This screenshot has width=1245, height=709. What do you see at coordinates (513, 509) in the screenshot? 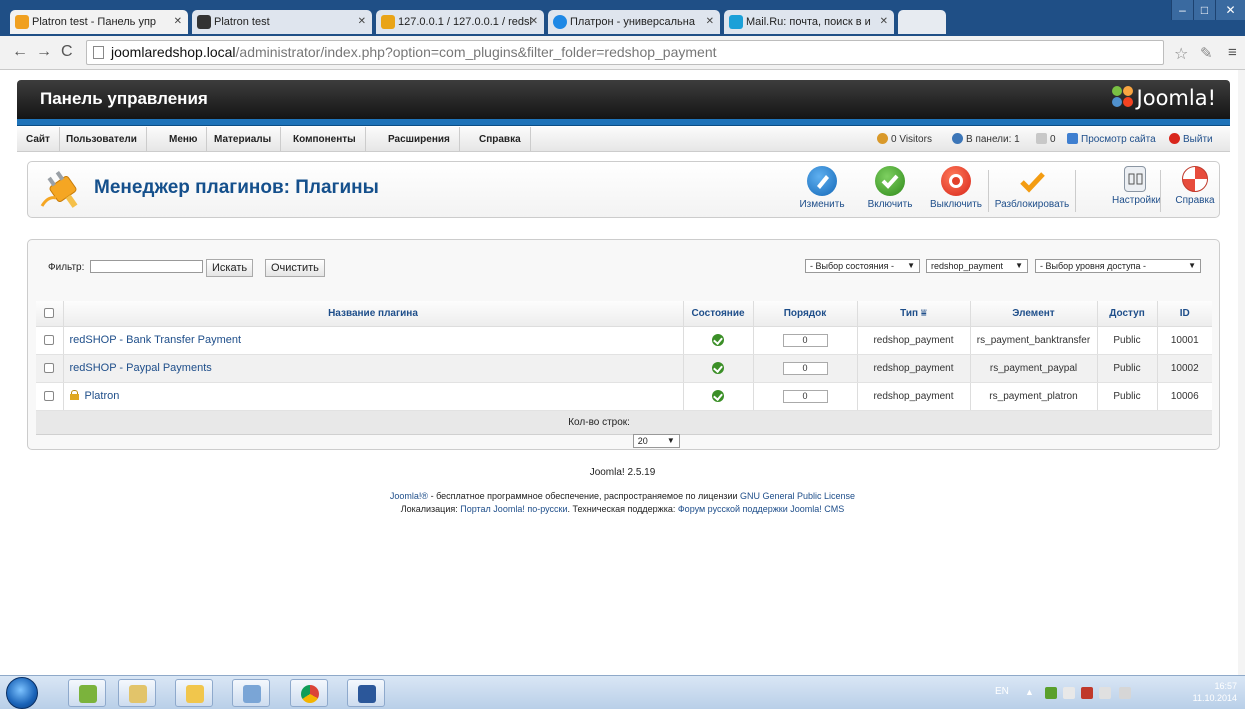
I see `joomla-portal-link: Портал Joomla! по-русски` at bounding box center [513, 509].